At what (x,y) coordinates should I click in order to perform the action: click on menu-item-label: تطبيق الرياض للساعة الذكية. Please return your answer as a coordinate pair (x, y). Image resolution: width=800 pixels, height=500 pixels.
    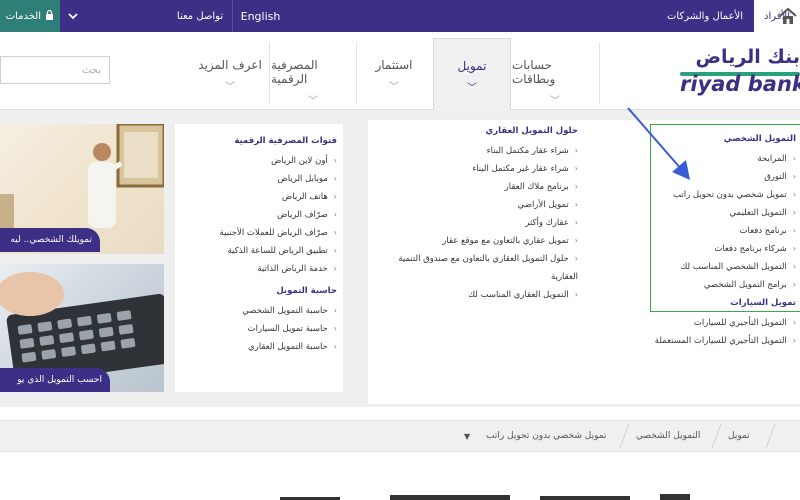
    Looking at the image, I should click on (277, 251).